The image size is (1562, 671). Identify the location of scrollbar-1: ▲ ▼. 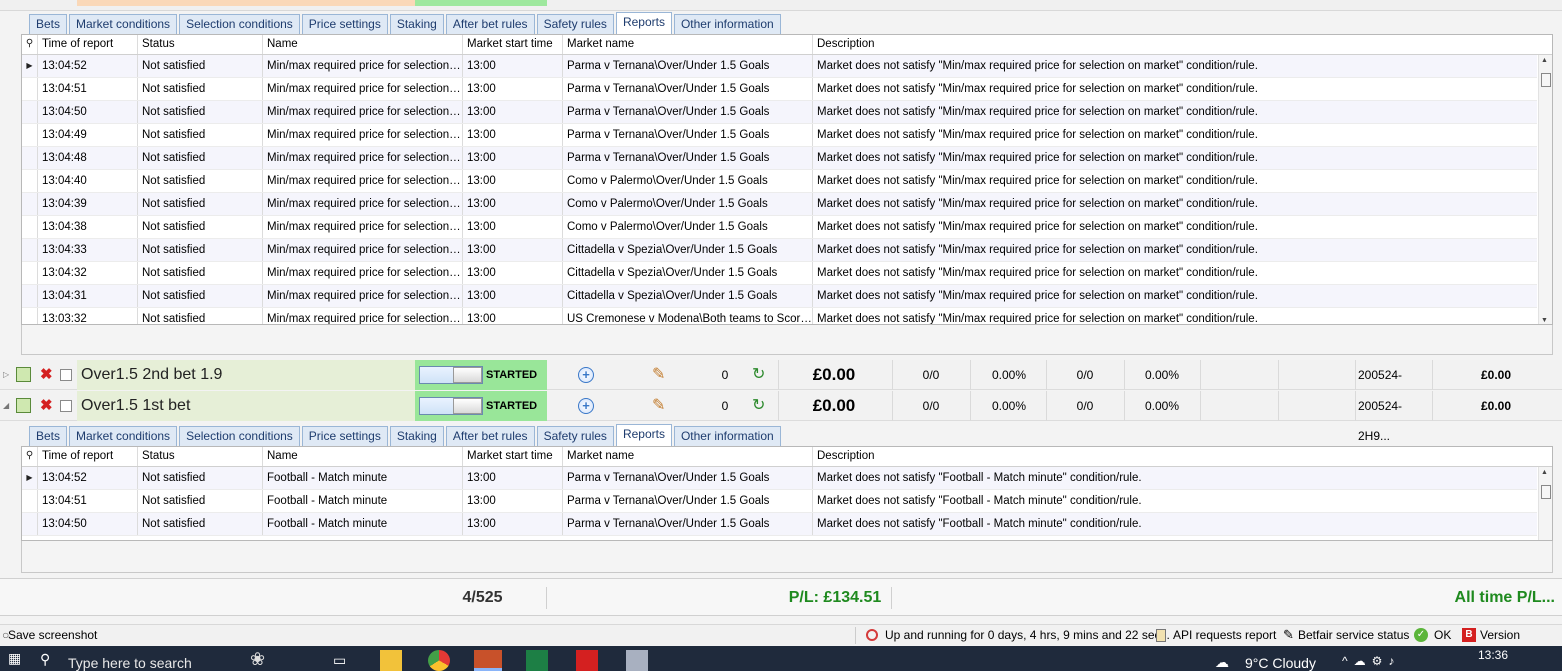
(1545, 189).